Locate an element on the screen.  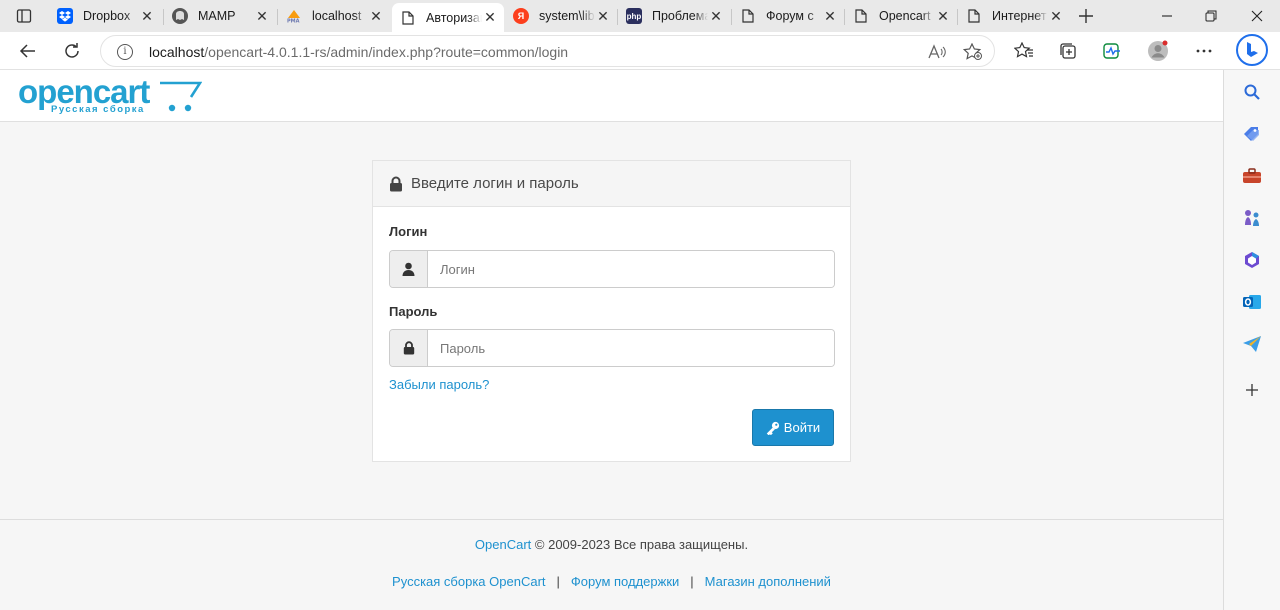
tab-title: Dropbox is located at coordinates (107, 16).